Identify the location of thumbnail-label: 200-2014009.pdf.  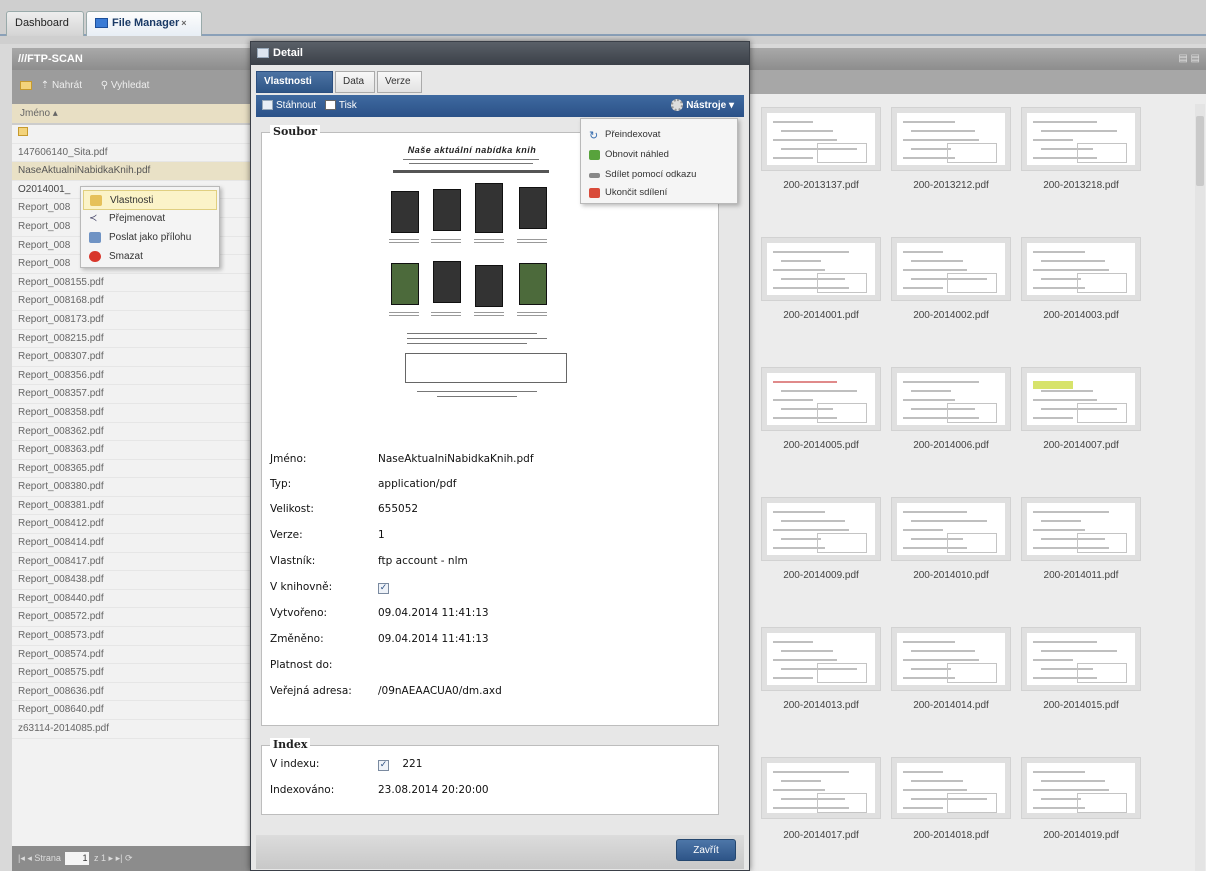
(821, 575).